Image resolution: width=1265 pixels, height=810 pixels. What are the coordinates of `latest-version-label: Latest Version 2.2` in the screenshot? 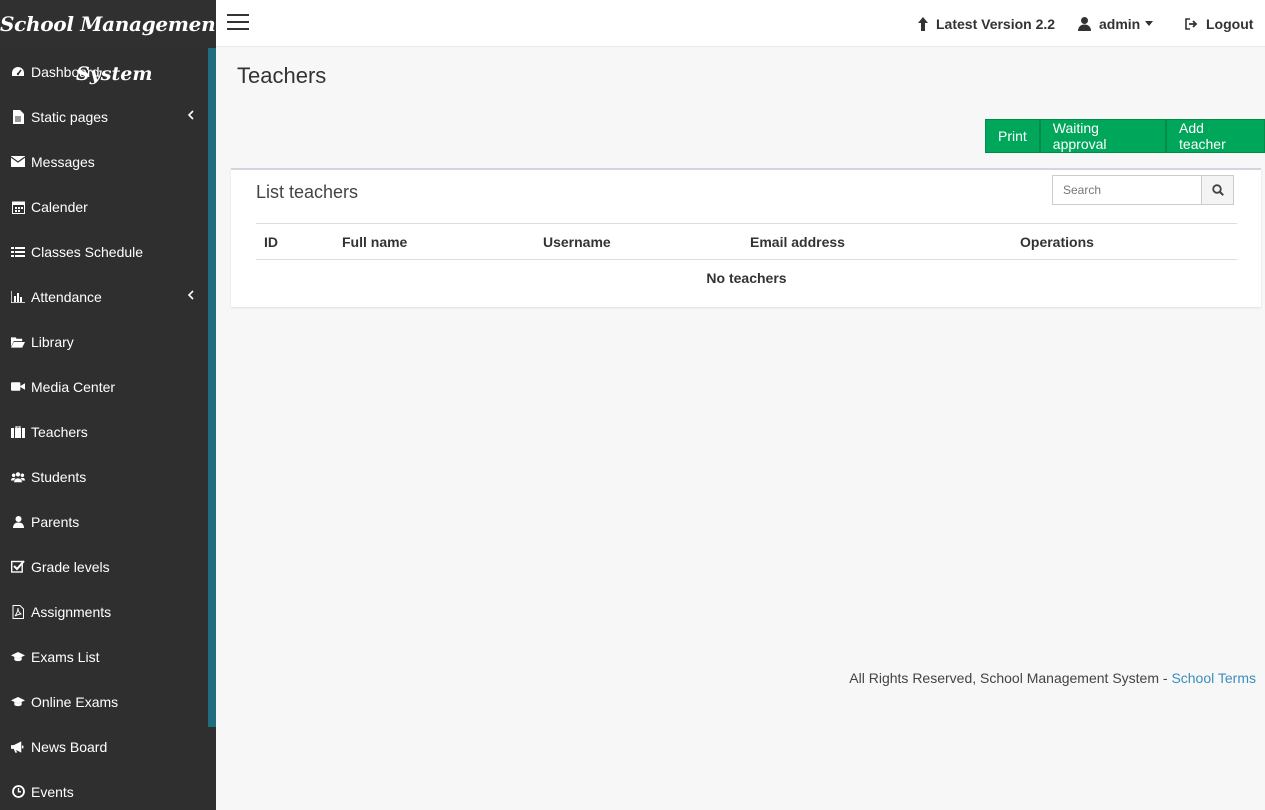 It's located at (996, 23).